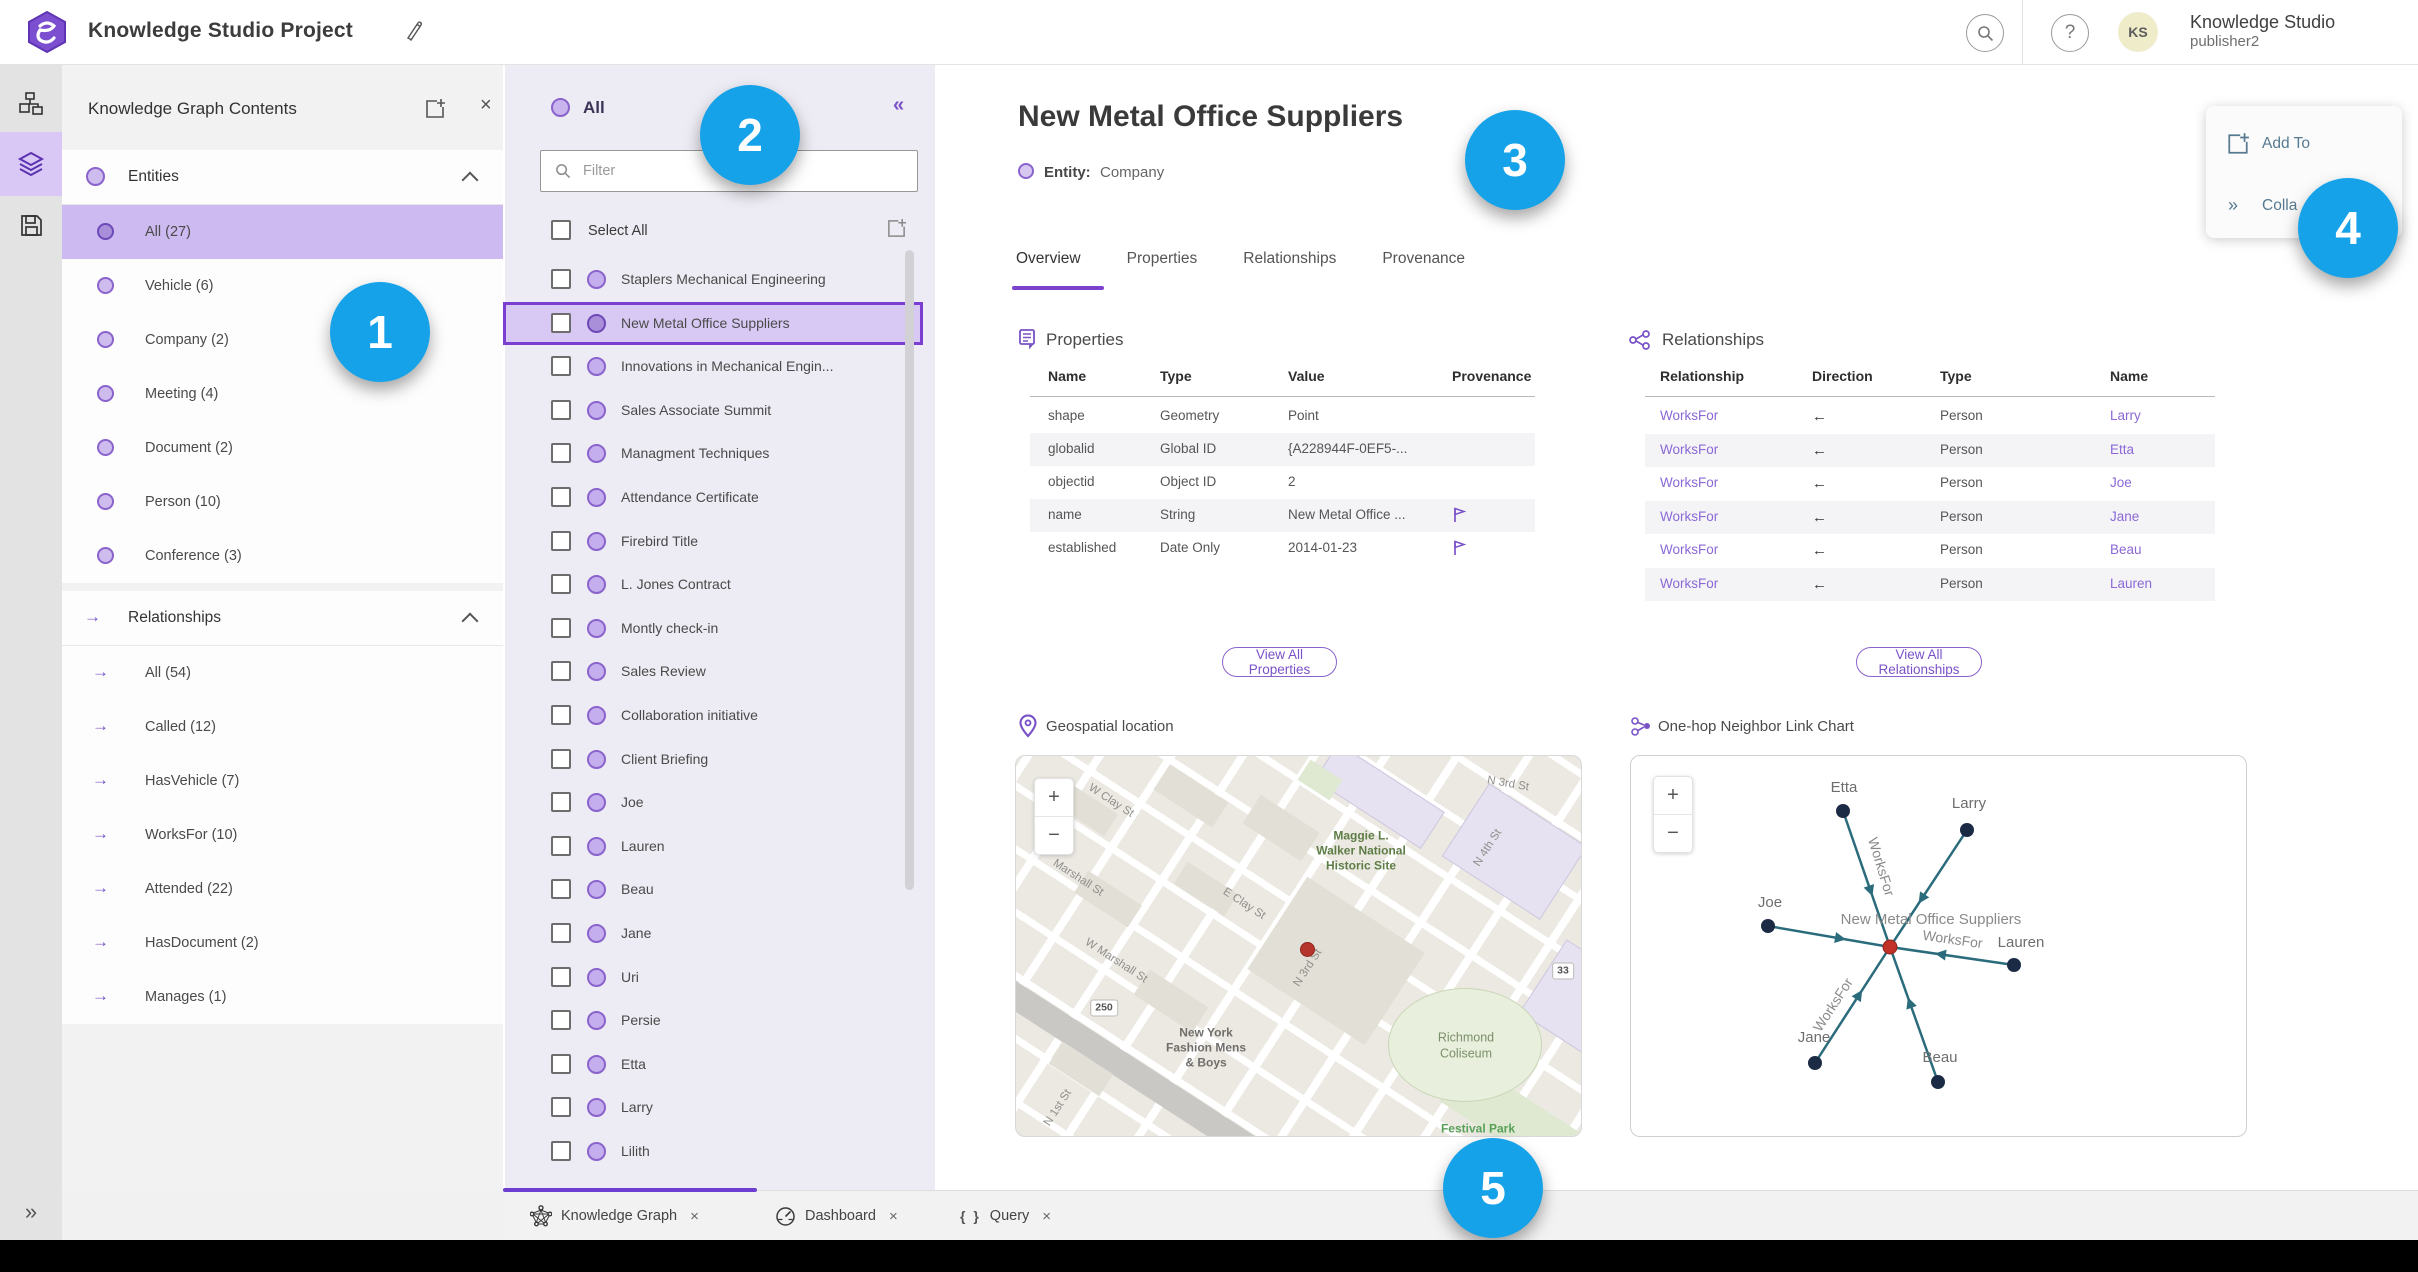  I want to click on list-item: Persie, so click(713, 1021).